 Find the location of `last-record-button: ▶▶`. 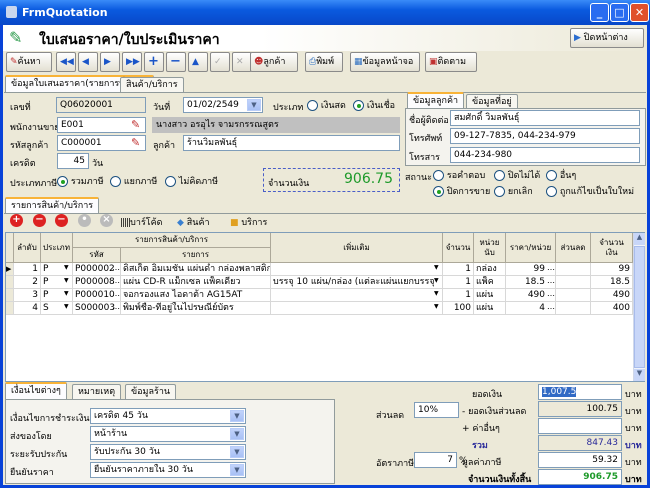

last-record-button: ▶▶ is located at coordinates (132, 62).